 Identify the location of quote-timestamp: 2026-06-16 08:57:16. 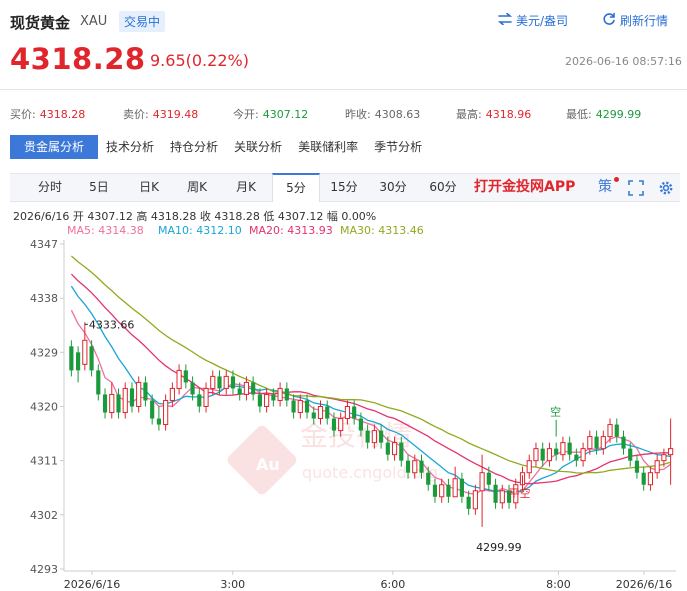
(623, 61).